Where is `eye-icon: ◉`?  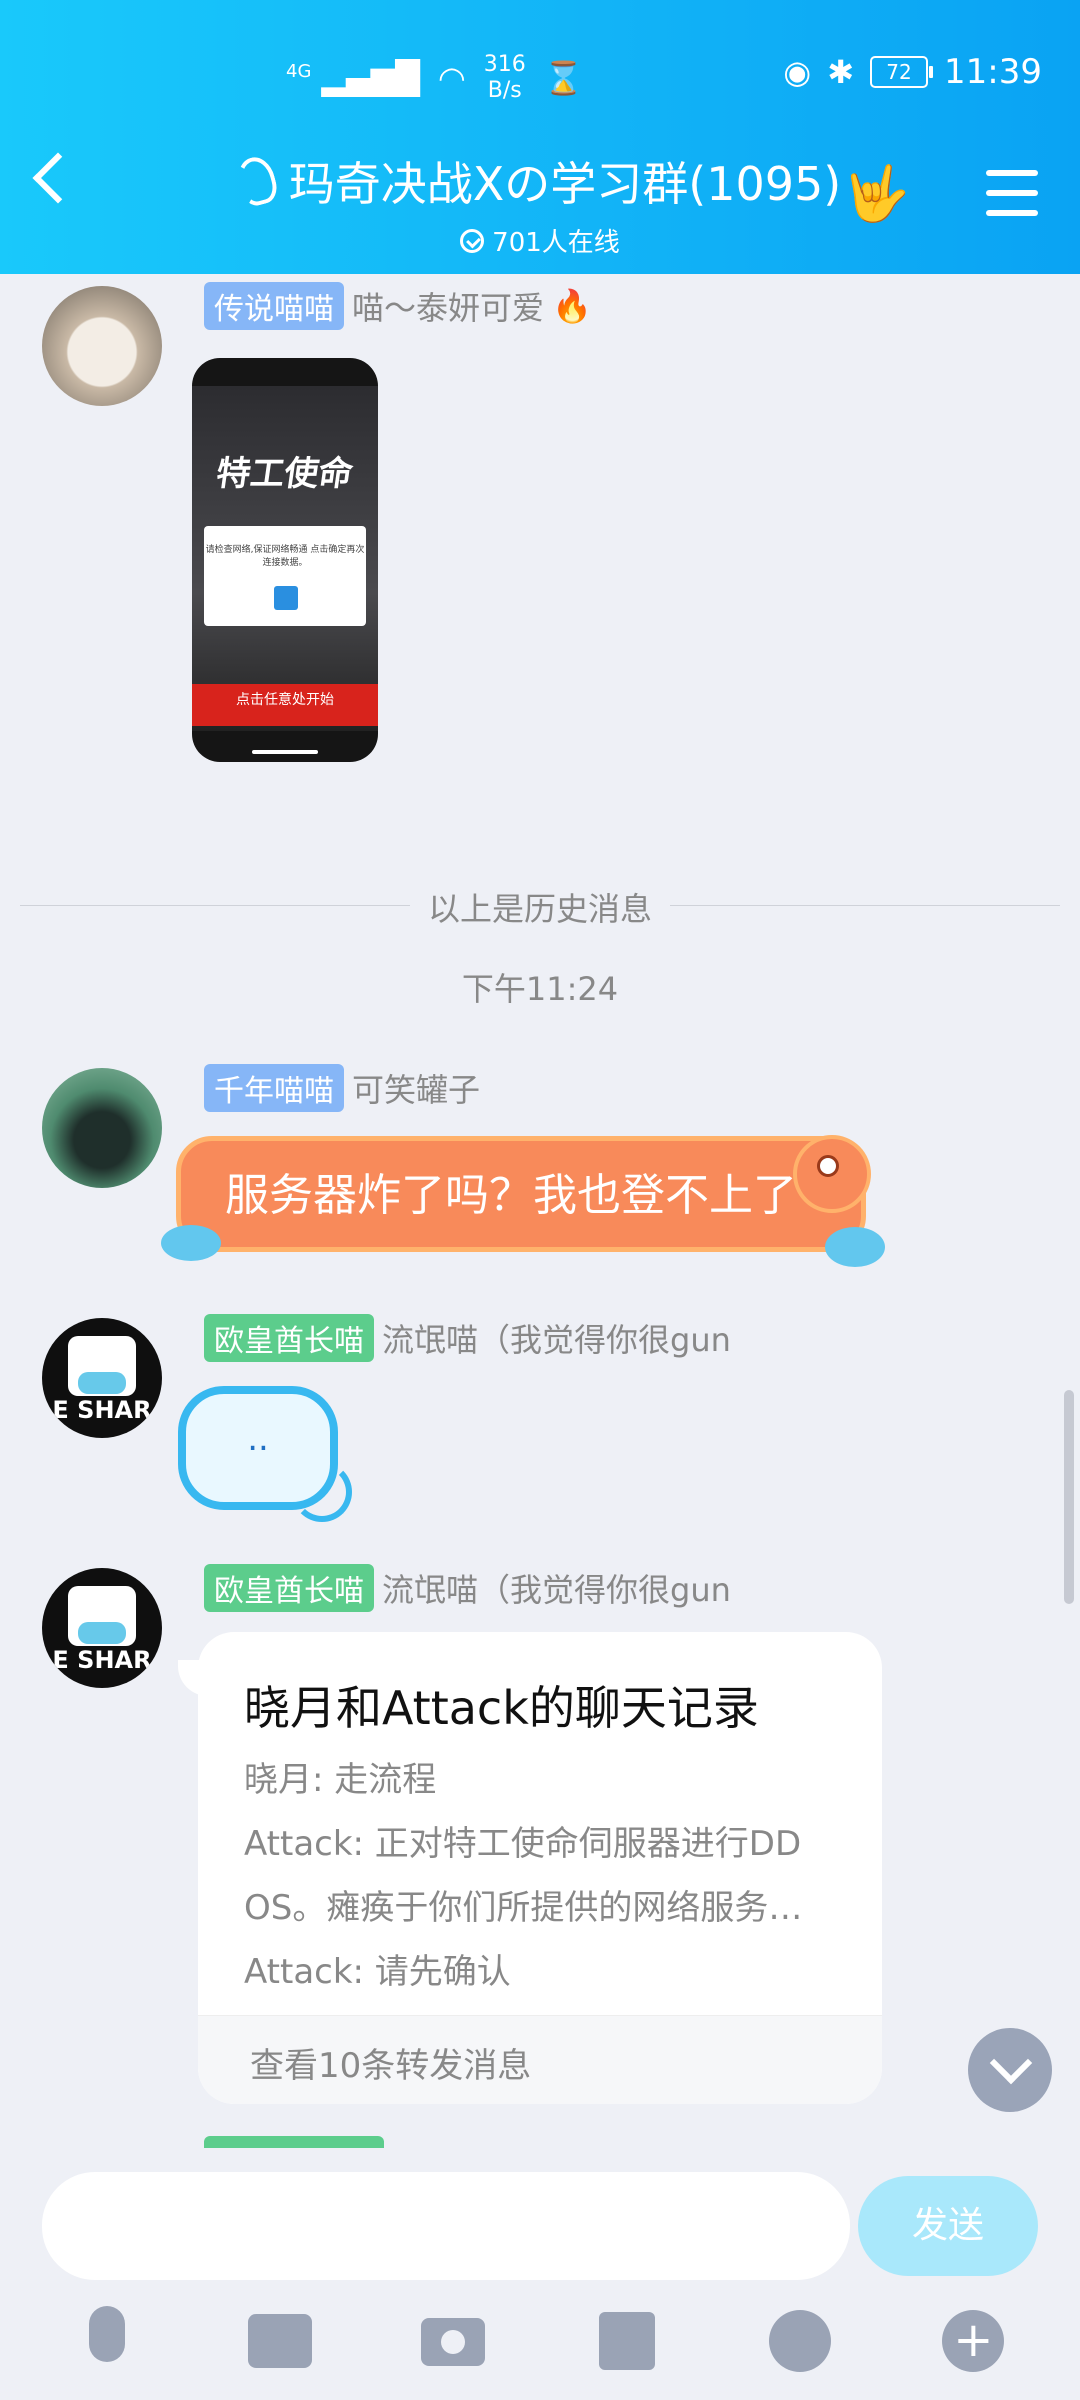
eye-icon: ◉ is located at coordinates (797, 72).